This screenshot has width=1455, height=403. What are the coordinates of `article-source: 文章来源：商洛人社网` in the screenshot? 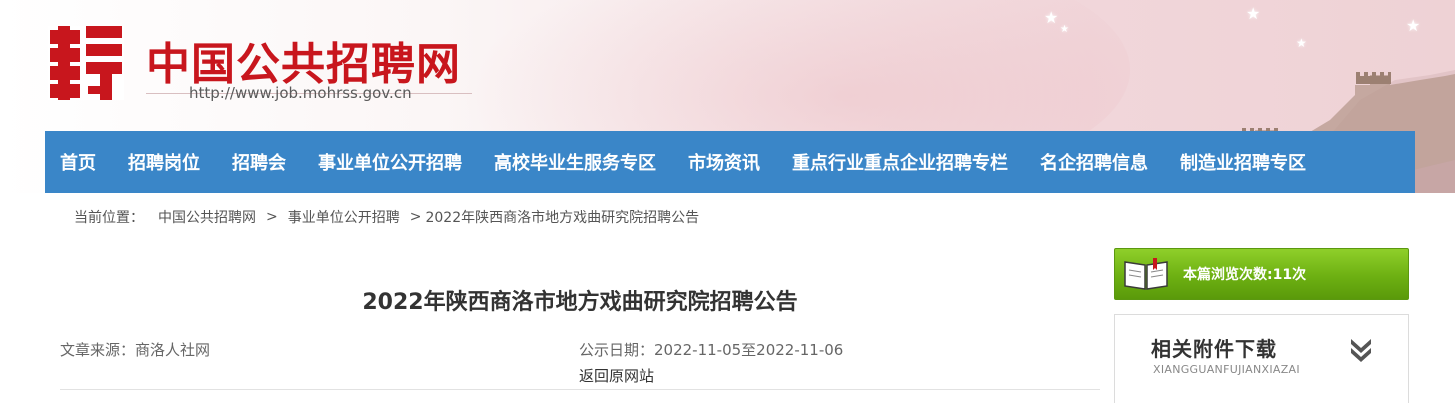 It's located at (135, 350).